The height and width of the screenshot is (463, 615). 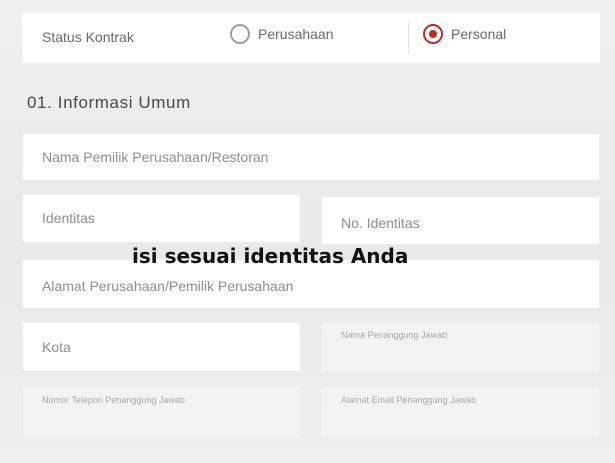 What do you see at coordinates (478, 34) in the screenshot?
I see `radio-personal-label: Personal` at bounding box center [478, 34].